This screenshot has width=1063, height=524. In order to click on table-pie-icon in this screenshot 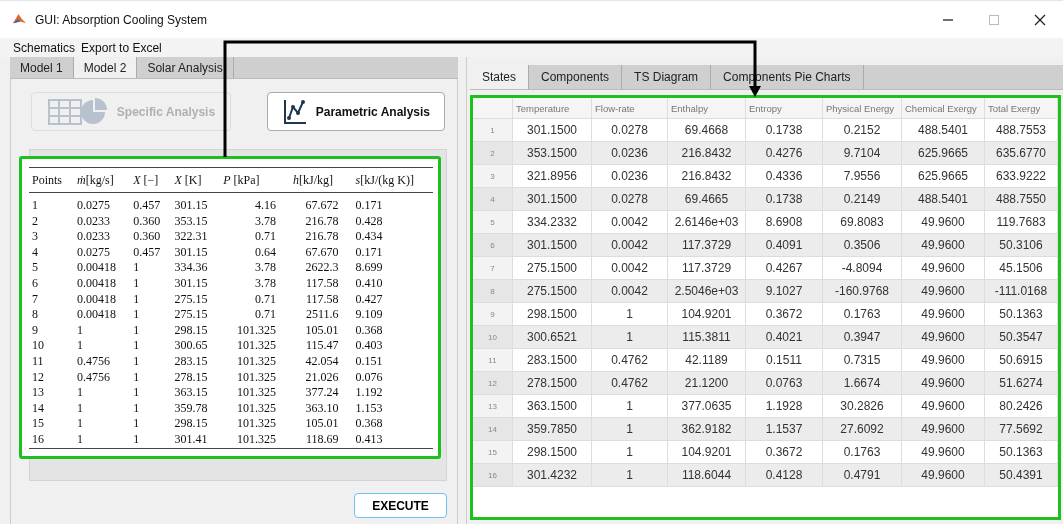, I will do `click(77, 111)`.